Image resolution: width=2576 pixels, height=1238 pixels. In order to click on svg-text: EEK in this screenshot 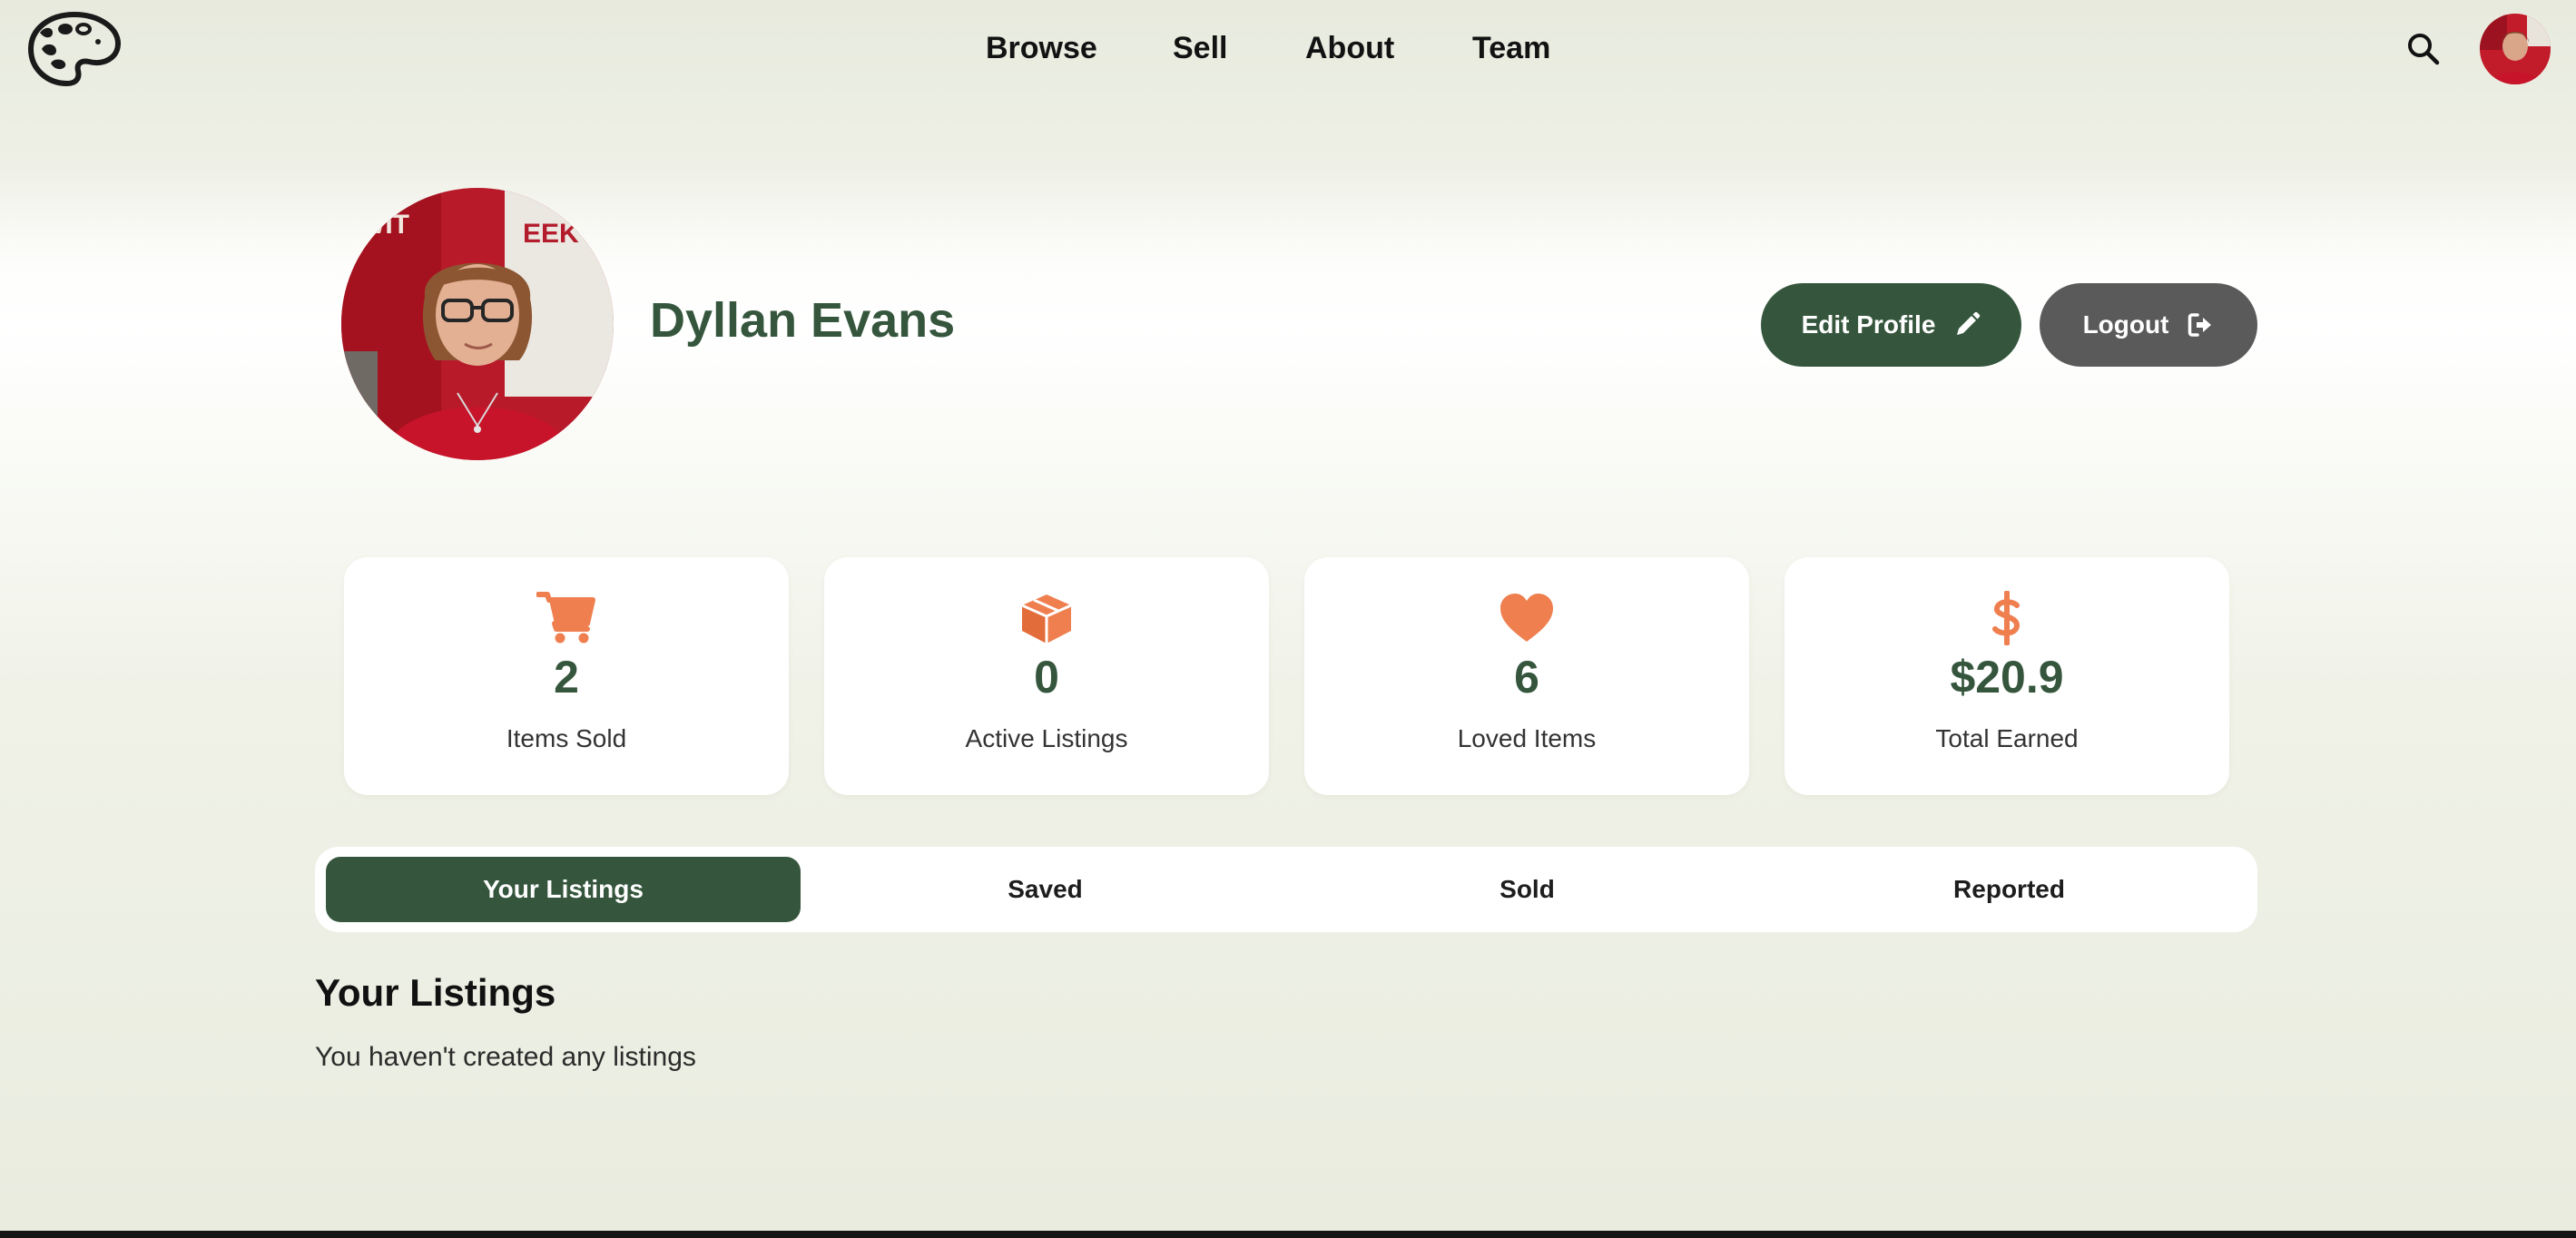, I will do `click(551, 234)`.